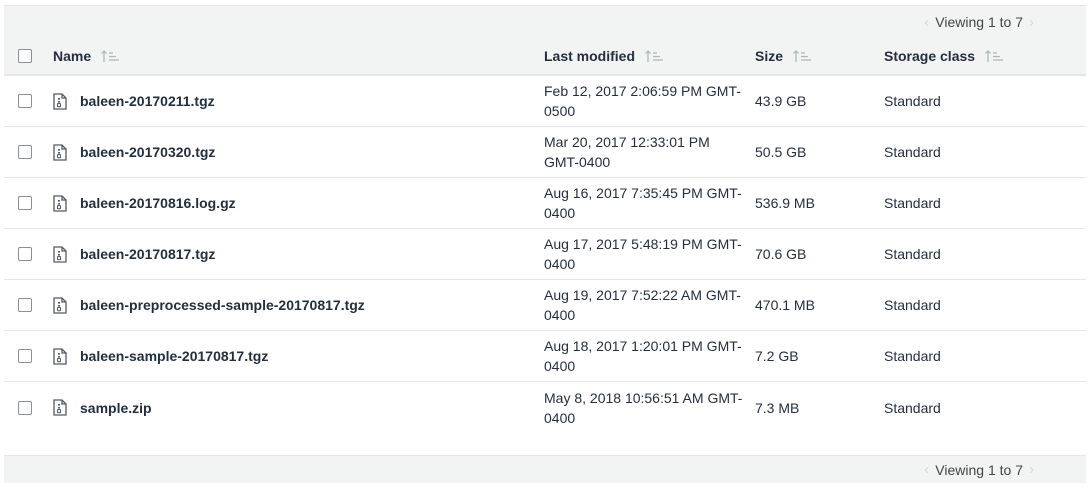 Image resolution: width=1089 pixels, height=488 pixels. What do you see at coordinates (785, 203) in the screenshot?
I see `size-value: 536.9 MB` at bounding box center [785, 203].